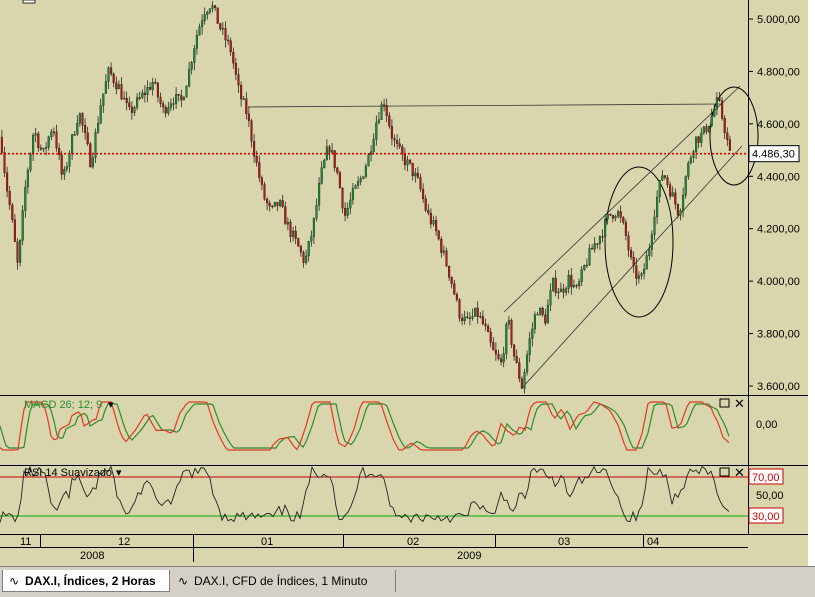  Describe the element at coordinates (63, 405) in the screenshot. I see `macd-label: MACD 26; 12; 9` at that location.